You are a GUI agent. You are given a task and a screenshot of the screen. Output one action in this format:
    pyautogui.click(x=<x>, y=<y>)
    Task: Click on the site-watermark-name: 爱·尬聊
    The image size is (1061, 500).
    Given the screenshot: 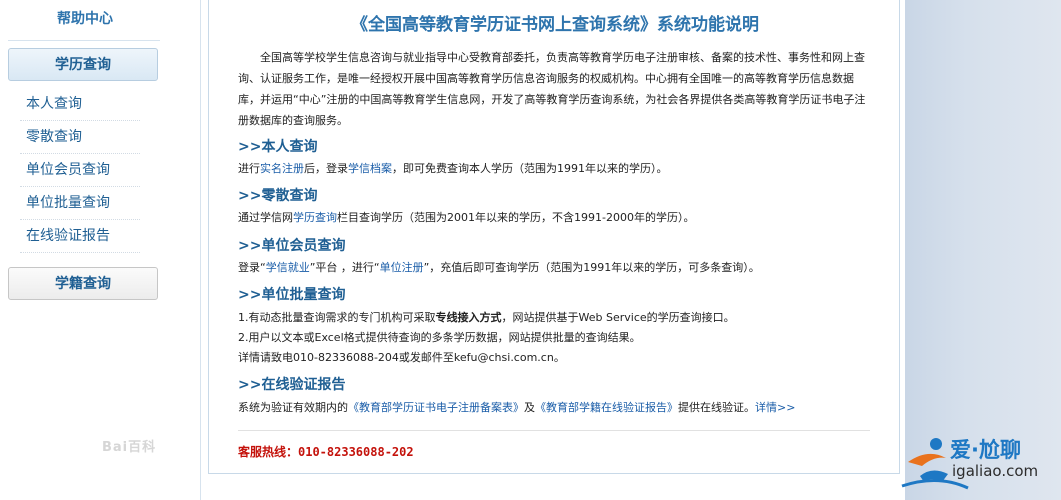 What is the action you would take?
    pyautogui.click(x=985, y=450)
    